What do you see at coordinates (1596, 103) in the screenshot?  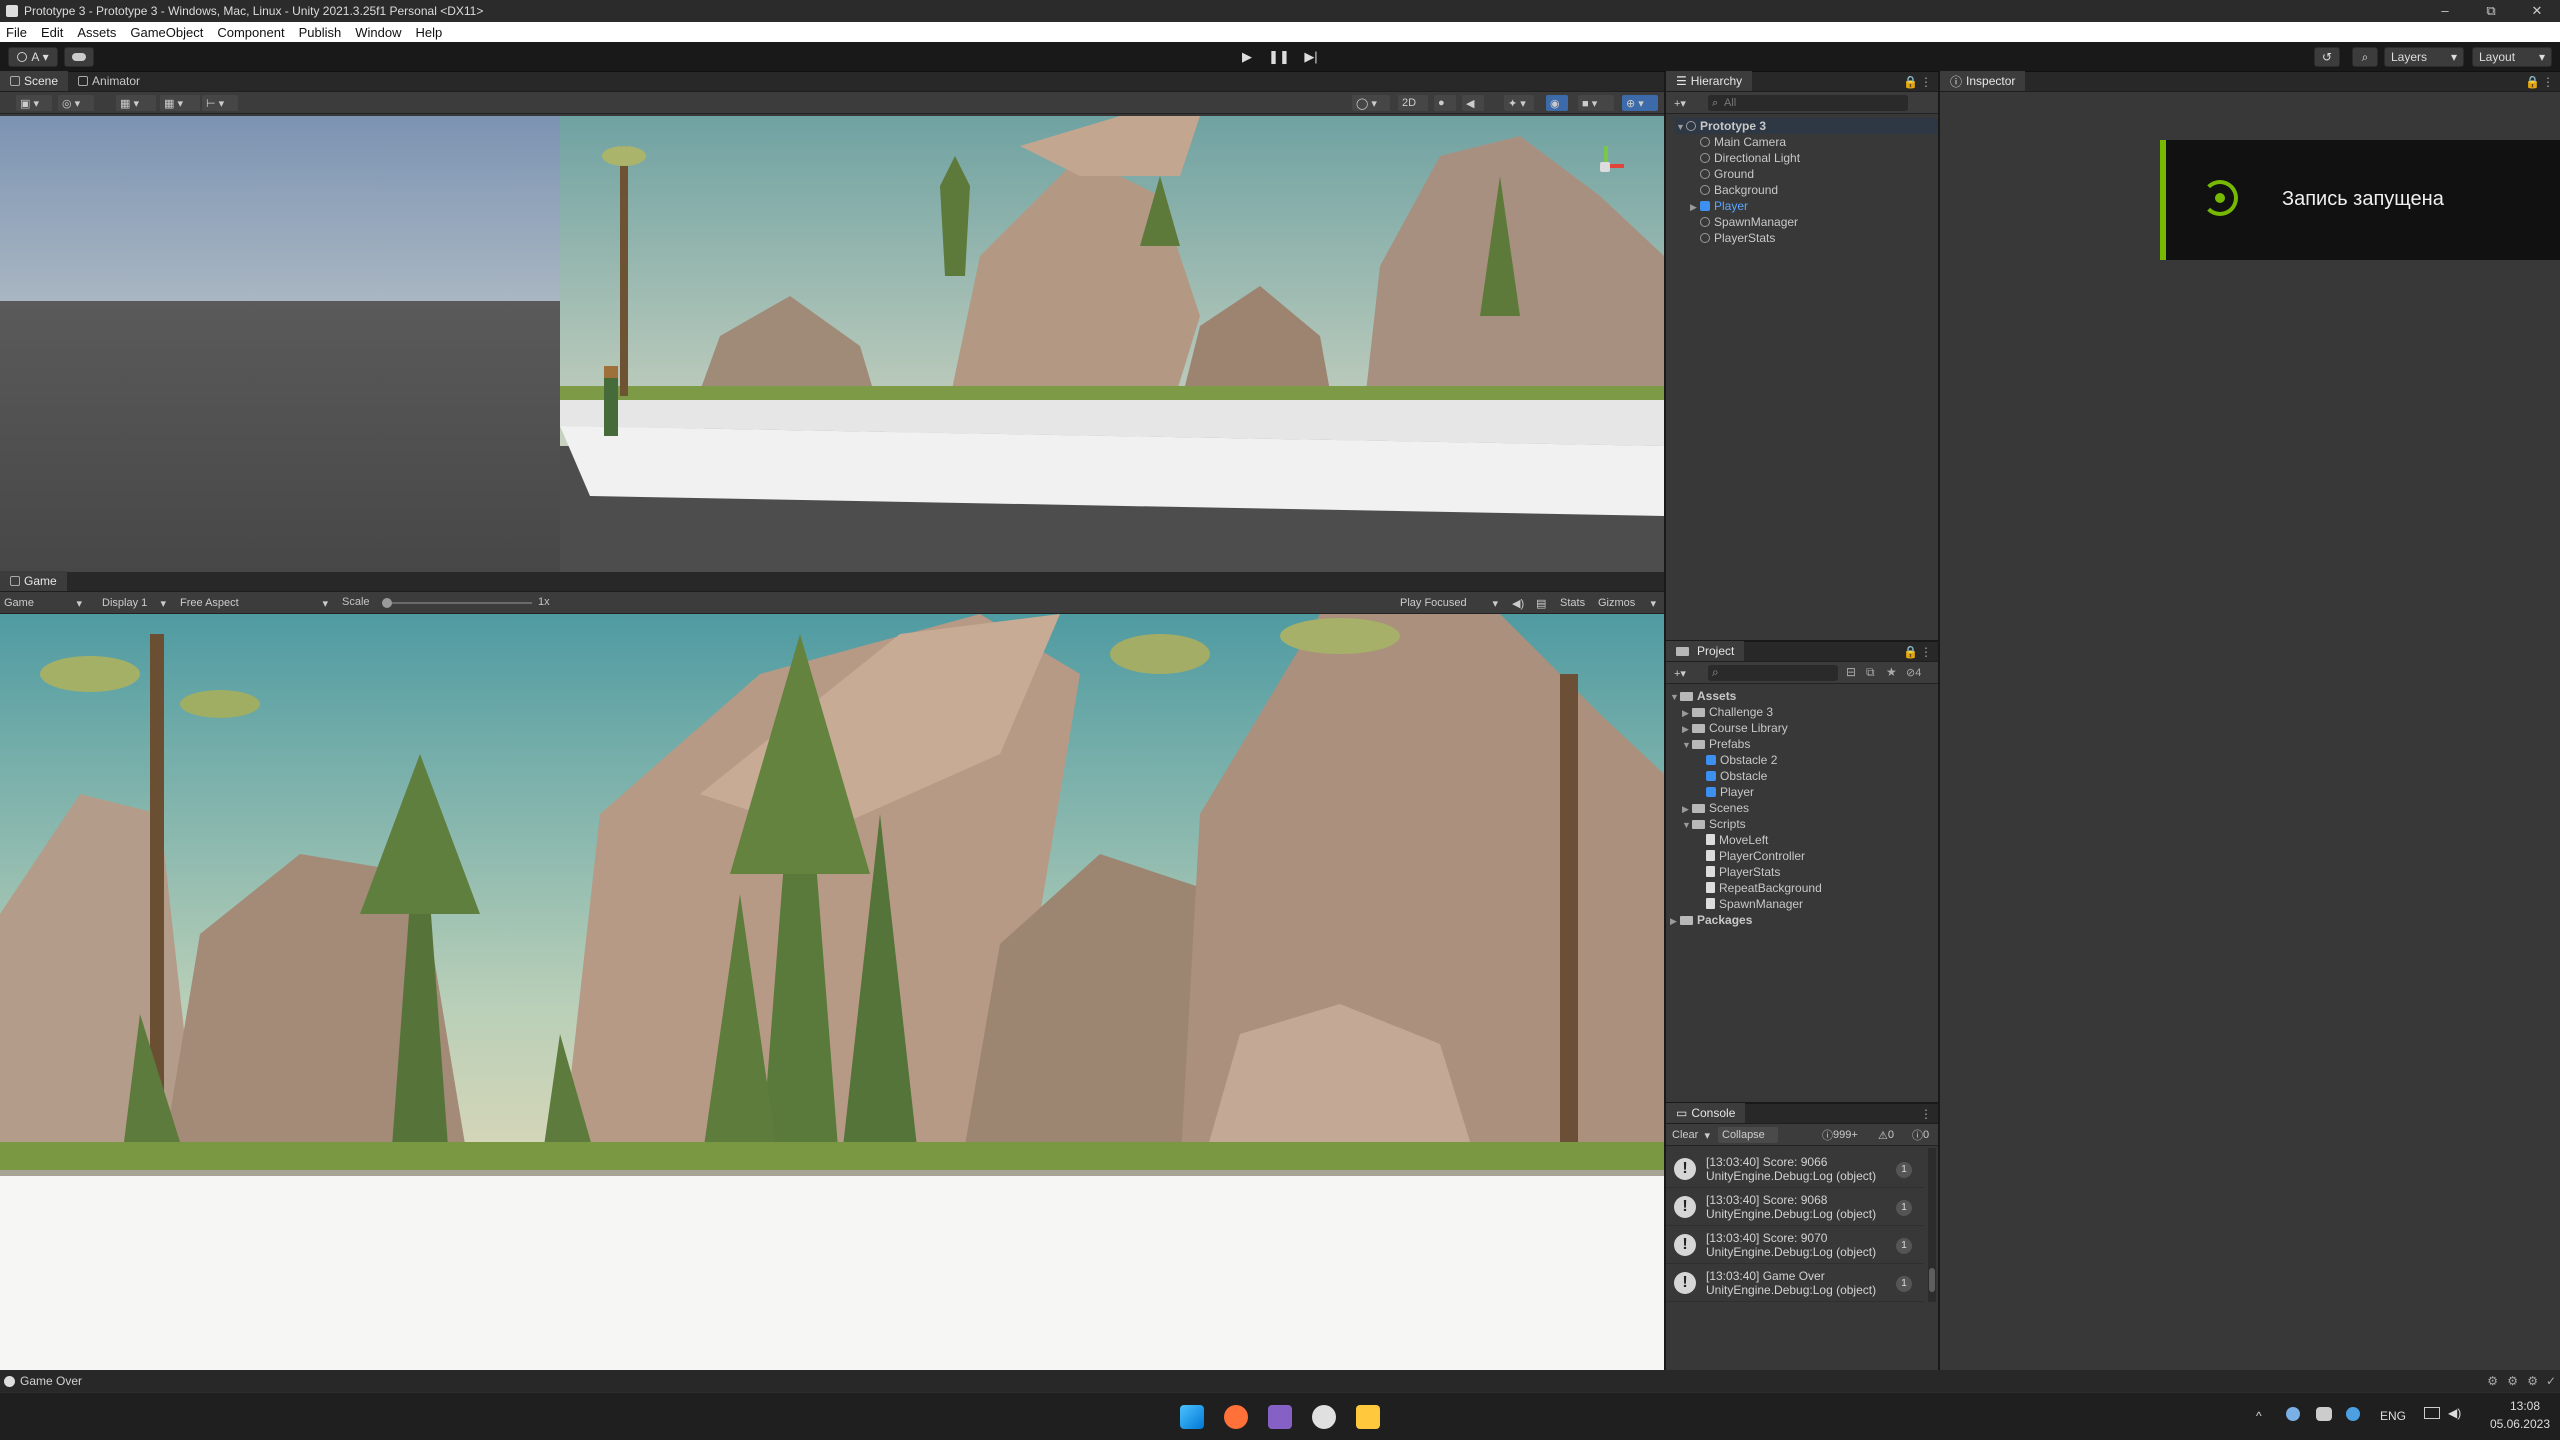 I see `camera-dropdown: ■ ▾` at bounding box center [1596, 103].